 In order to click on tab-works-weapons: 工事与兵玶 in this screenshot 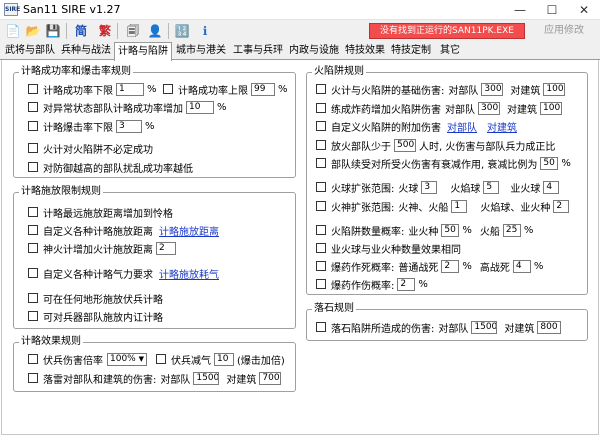, I will do `click(258, 51)`.